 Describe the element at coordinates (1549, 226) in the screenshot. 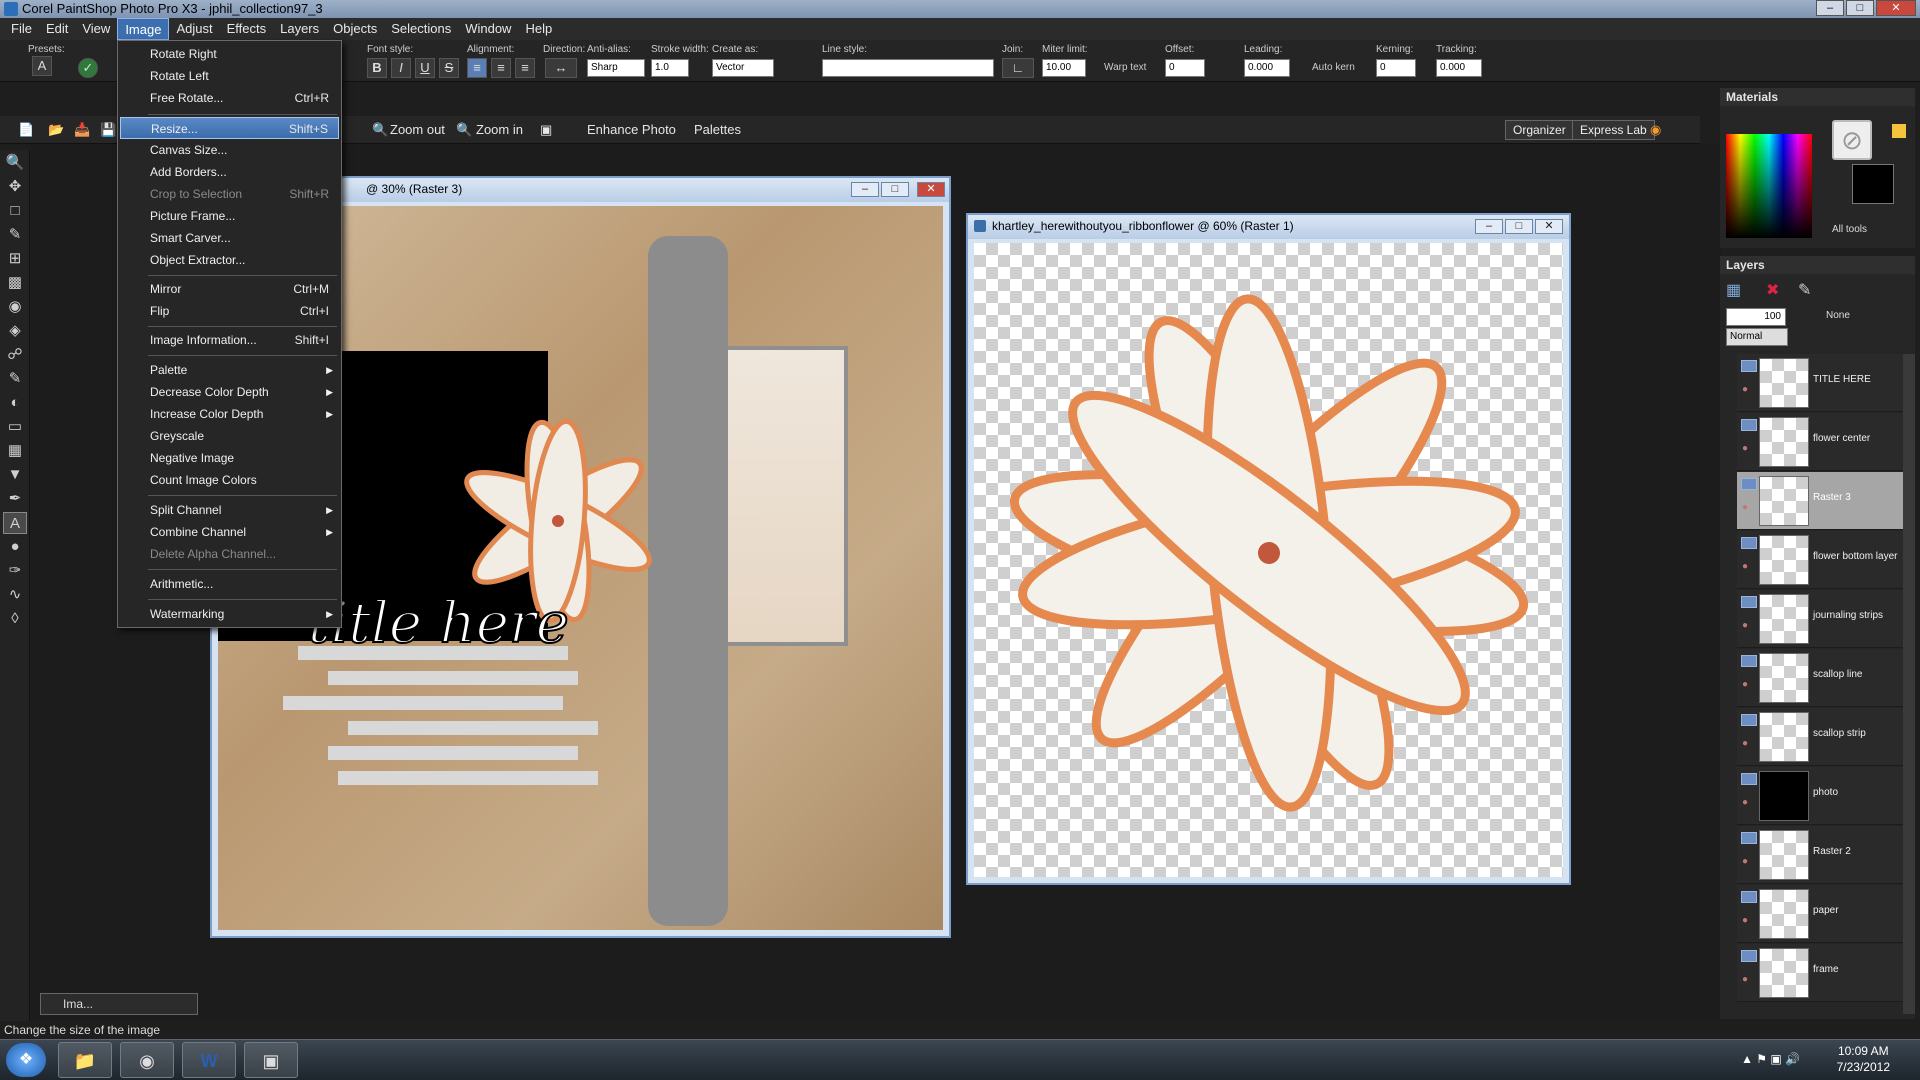

I see `doc-close-button: ✕` at that location.